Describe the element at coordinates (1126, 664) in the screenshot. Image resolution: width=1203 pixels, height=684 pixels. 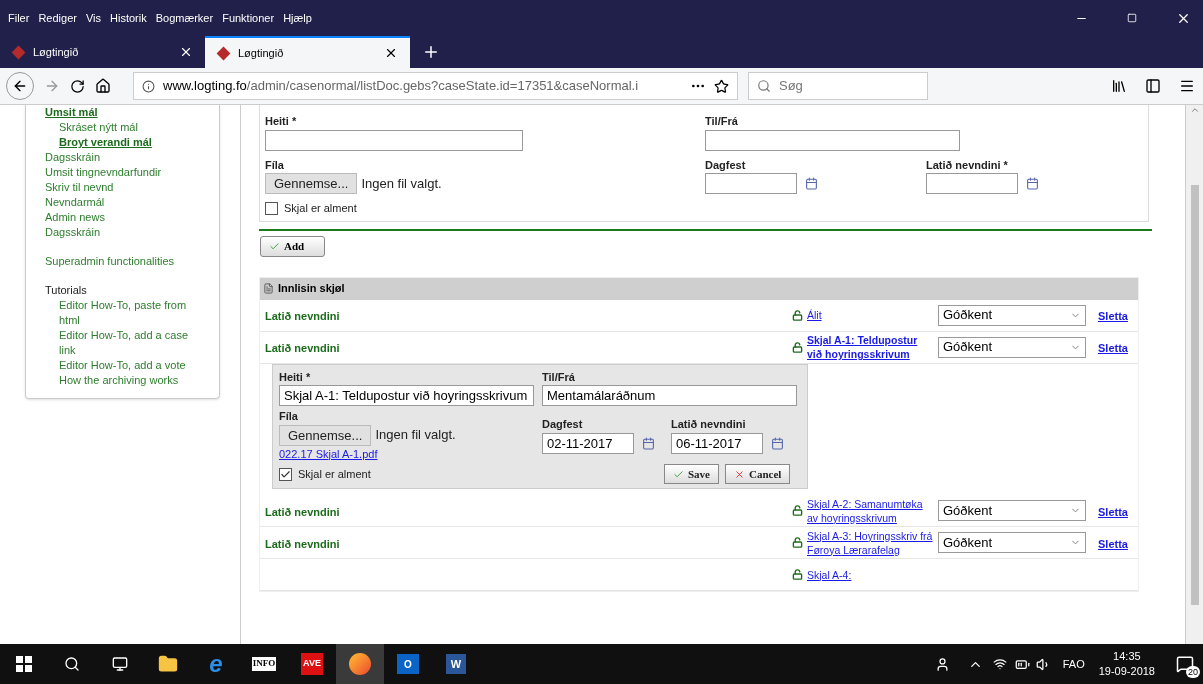
I see `clock: 14:35 19-09-2018` at that location.